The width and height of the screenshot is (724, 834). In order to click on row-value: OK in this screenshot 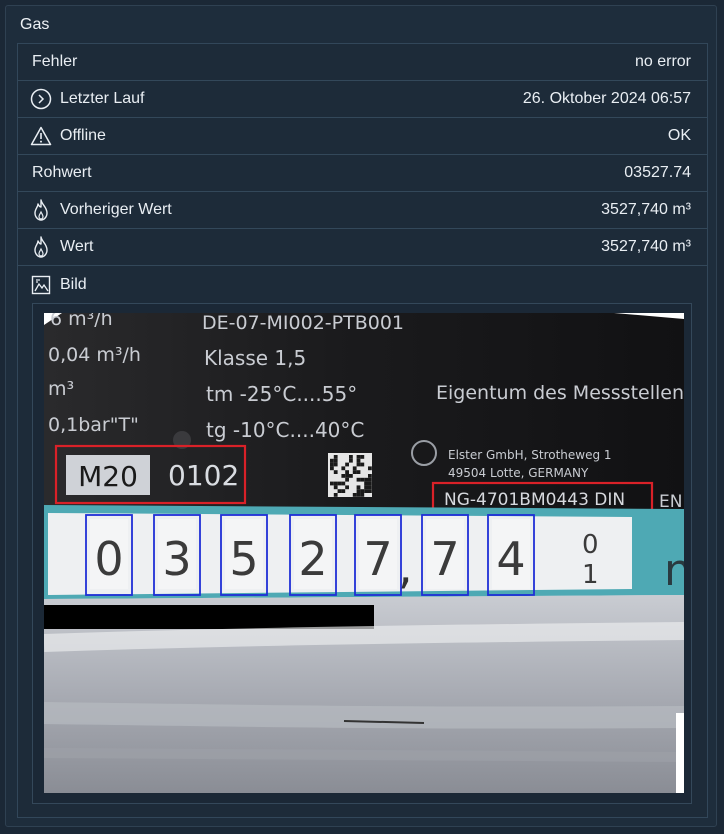, I will do `click(679, 135)`.